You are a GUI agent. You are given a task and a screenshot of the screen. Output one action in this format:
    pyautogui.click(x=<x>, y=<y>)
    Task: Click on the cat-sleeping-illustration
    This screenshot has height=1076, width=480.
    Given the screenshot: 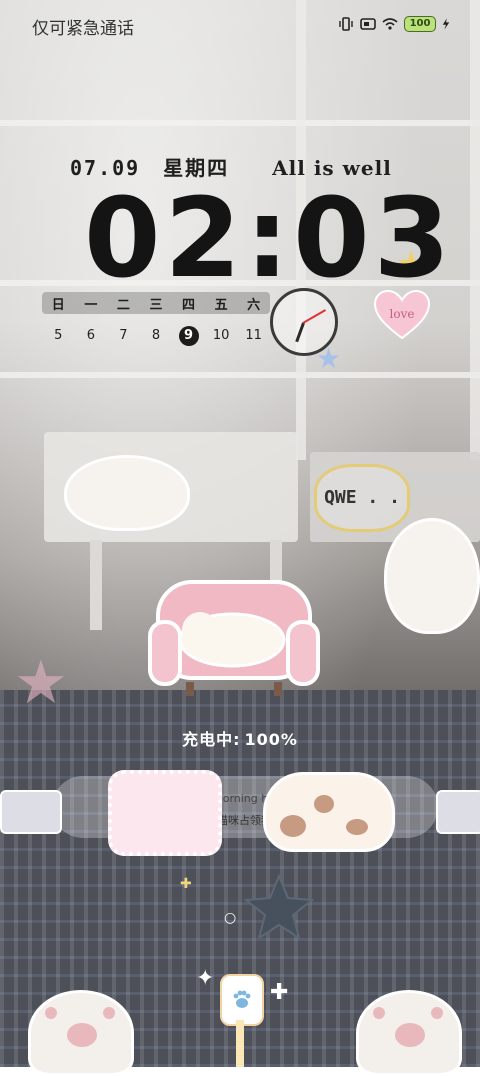 What is the action you would take?
    pyautogui.click(x=127, y=493)
    